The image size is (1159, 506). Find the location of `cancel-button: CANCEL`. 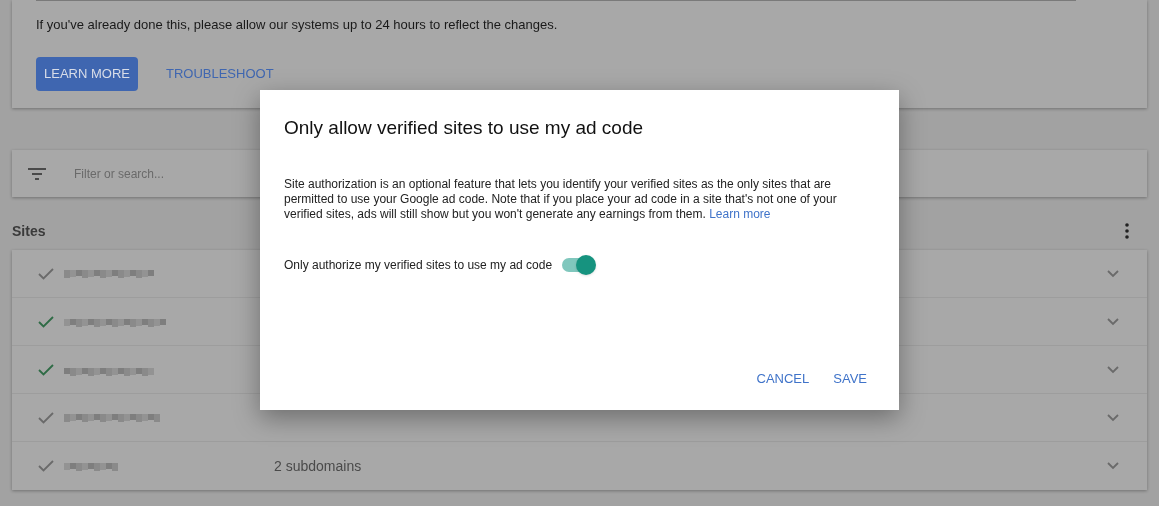

cancel-button: CANCEL is located at coordinates (783, 379).